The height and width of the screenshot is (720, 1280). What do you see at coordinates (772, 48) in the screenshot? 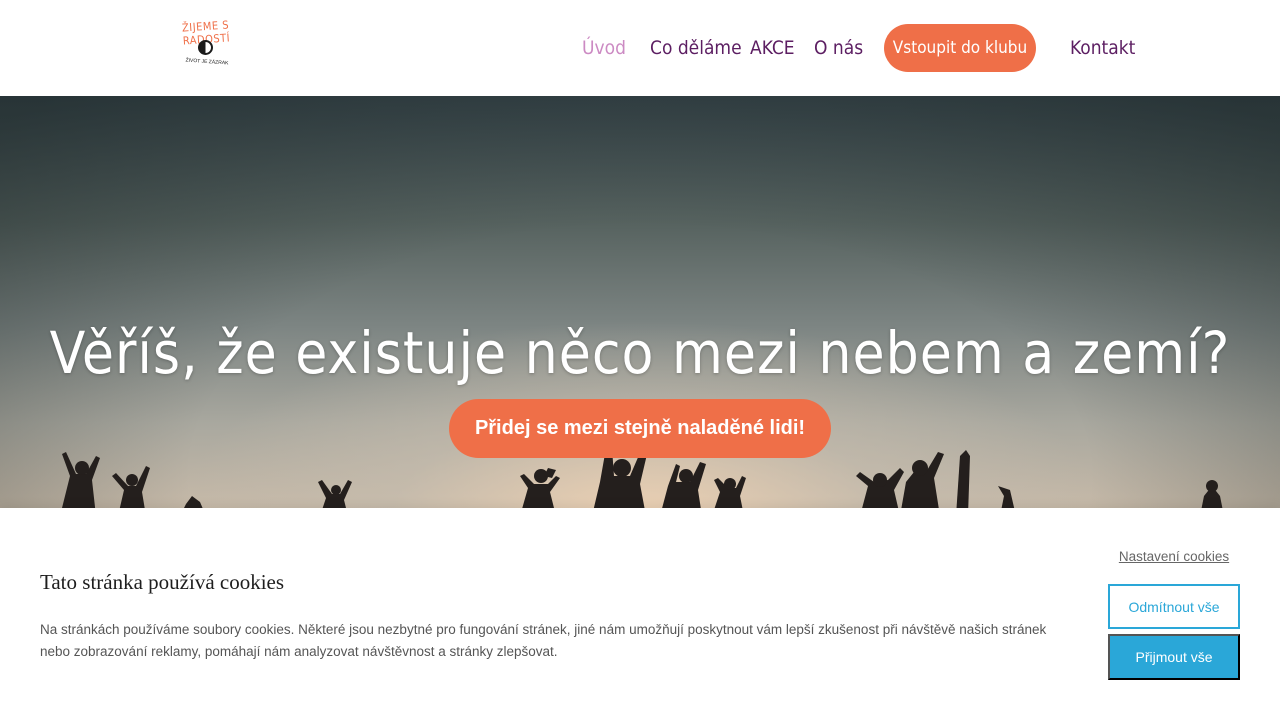
I see `nav-item-akce: AKCE` at bounding box center [772, 48].